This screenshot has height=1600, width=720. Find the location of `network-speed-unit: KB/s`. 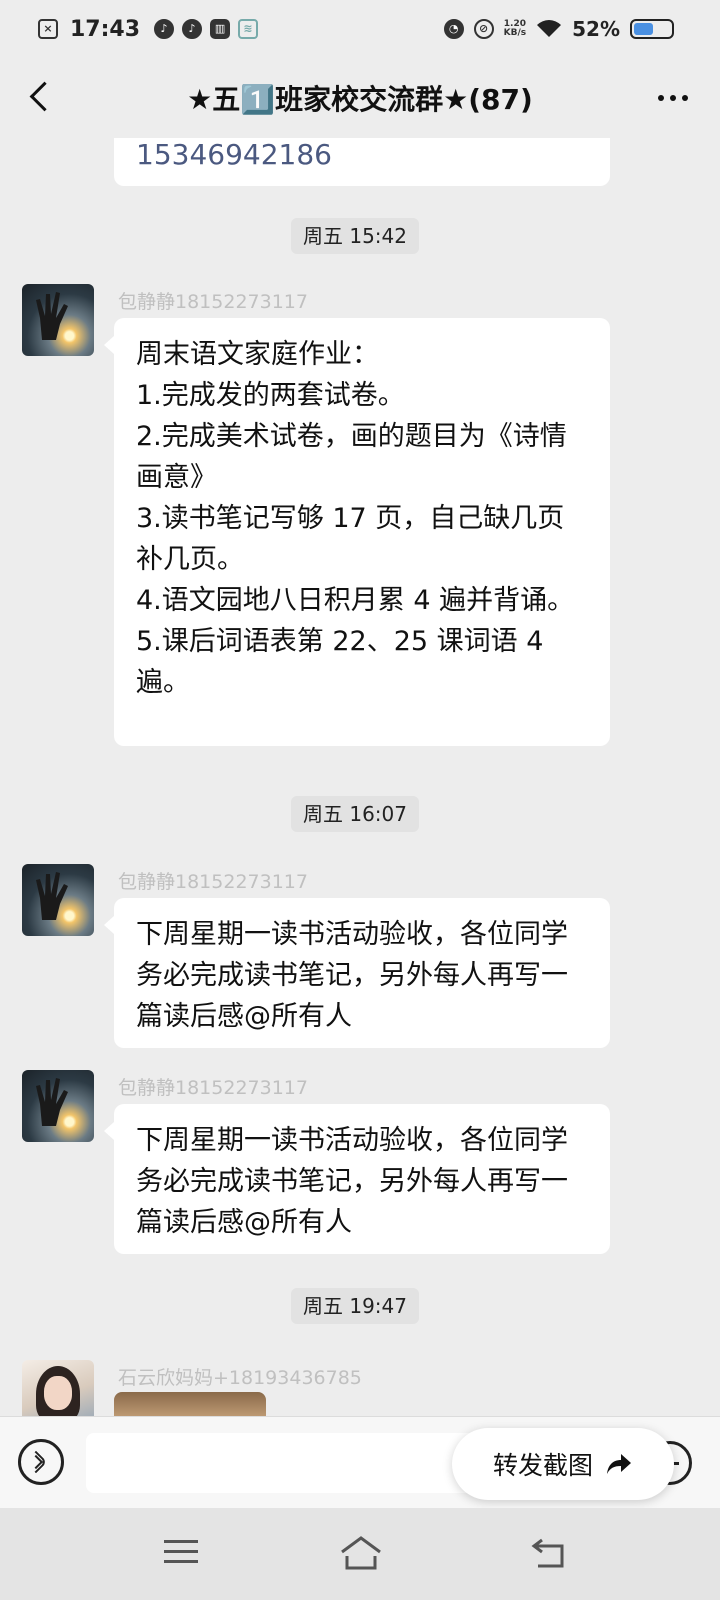

network-speed-unit: KB/s is located at coordinates (515, 33).